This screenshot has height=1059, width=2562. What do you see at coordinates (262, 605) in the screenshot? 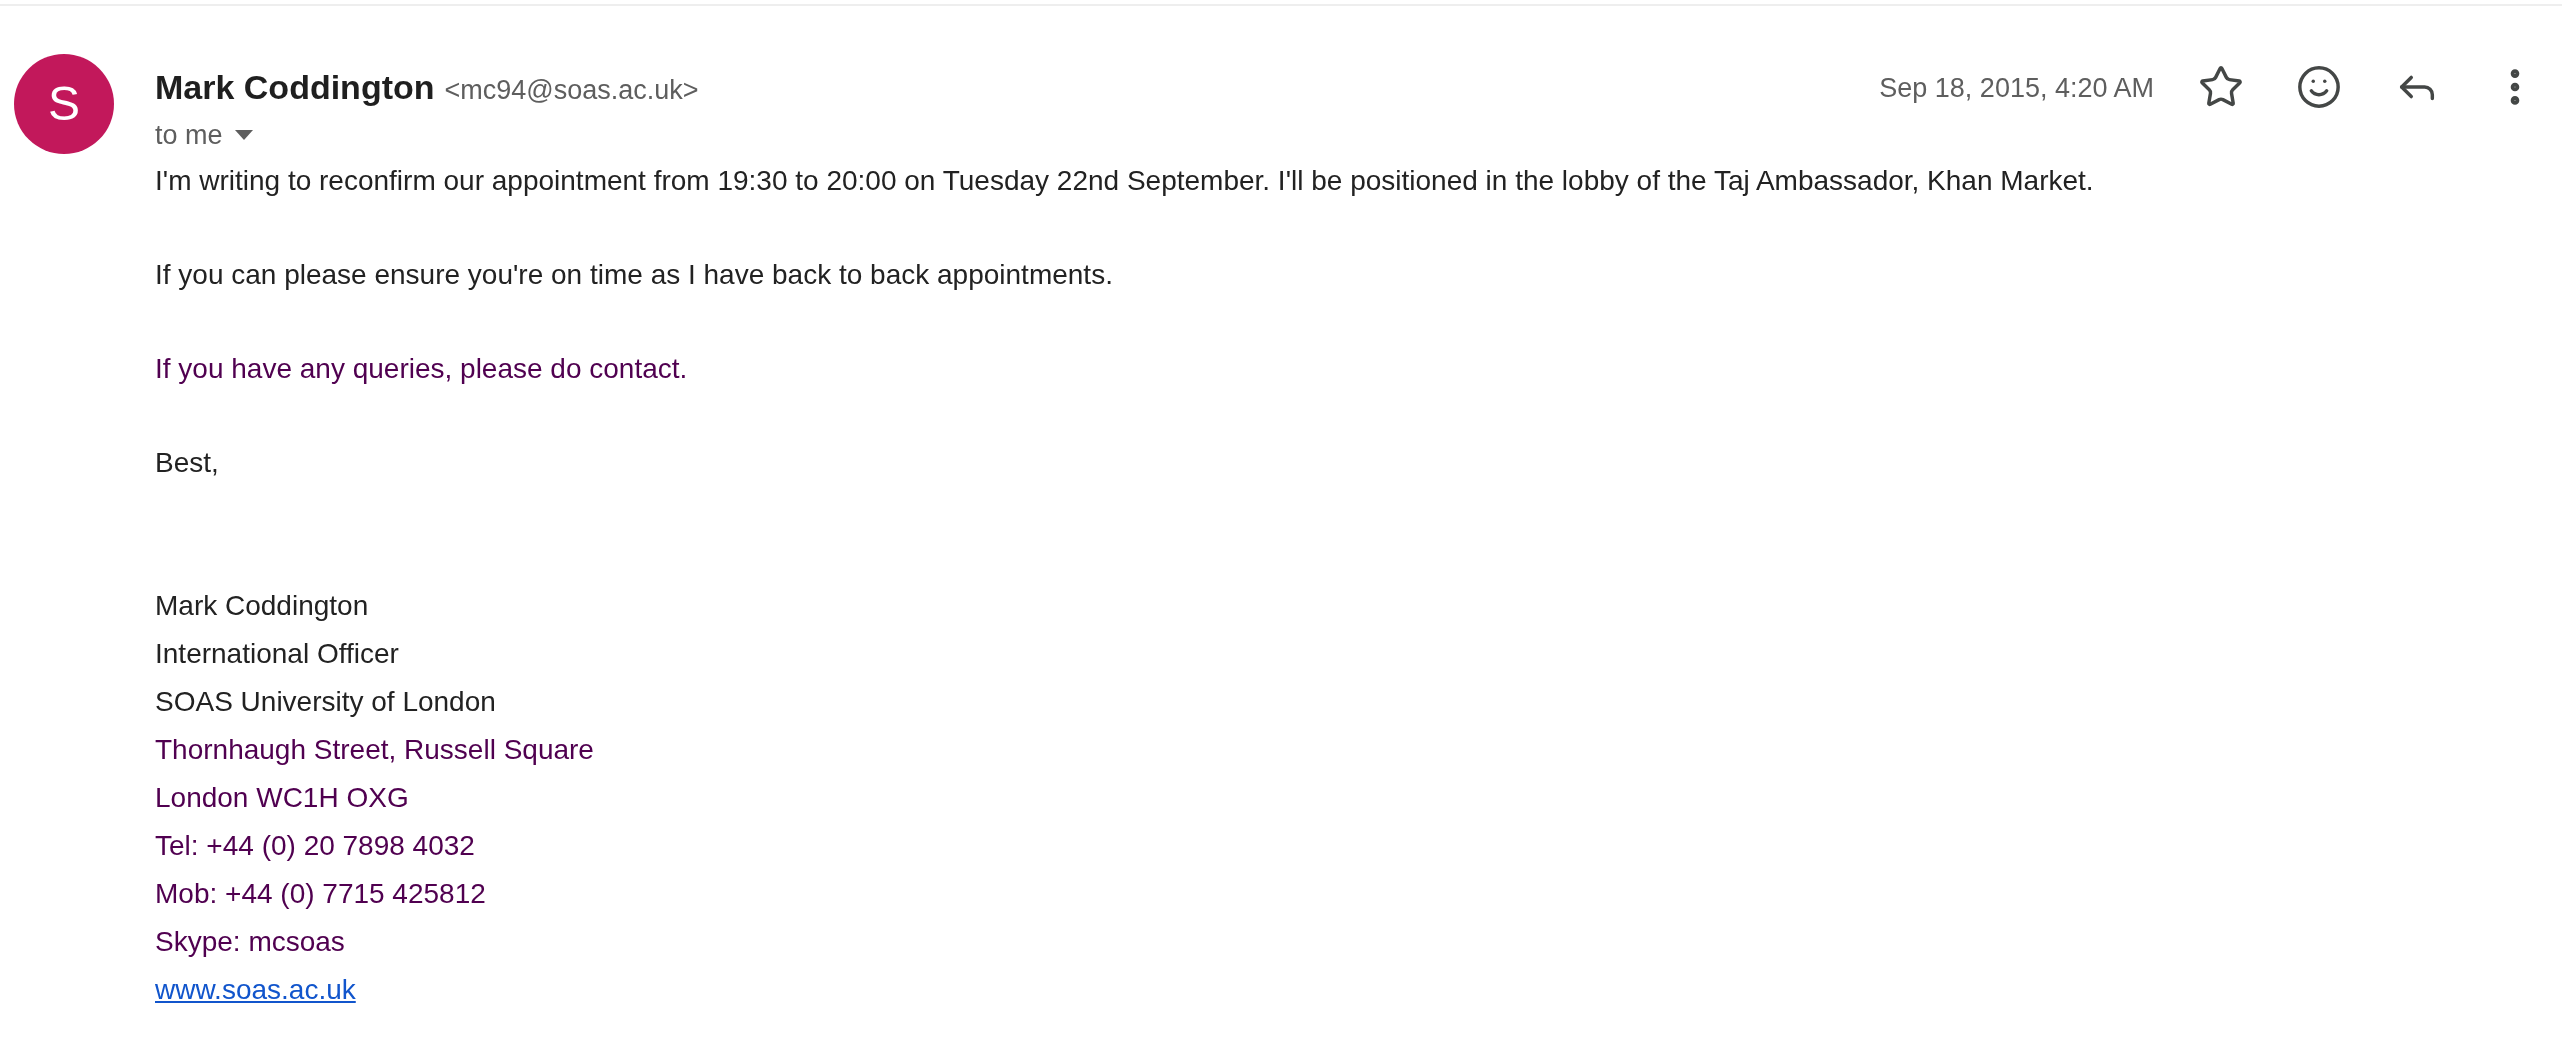
I see `signature-line: Mark Coddington` at bounding box center [262, 605].